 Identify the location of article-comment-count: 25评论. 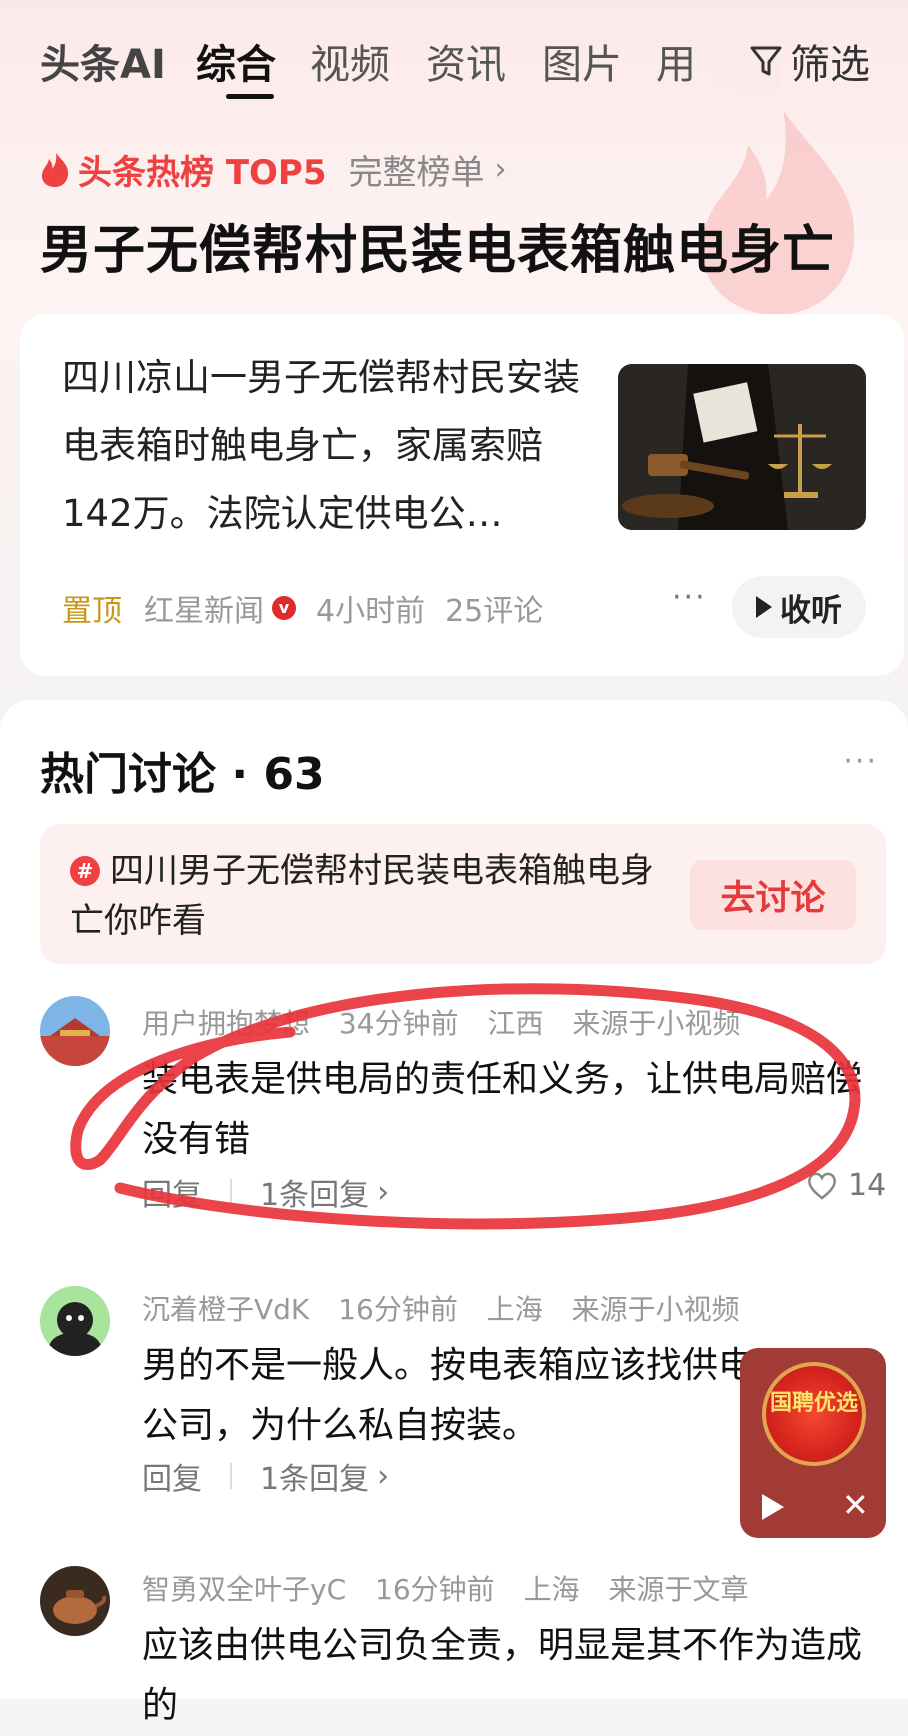
(494, 608).